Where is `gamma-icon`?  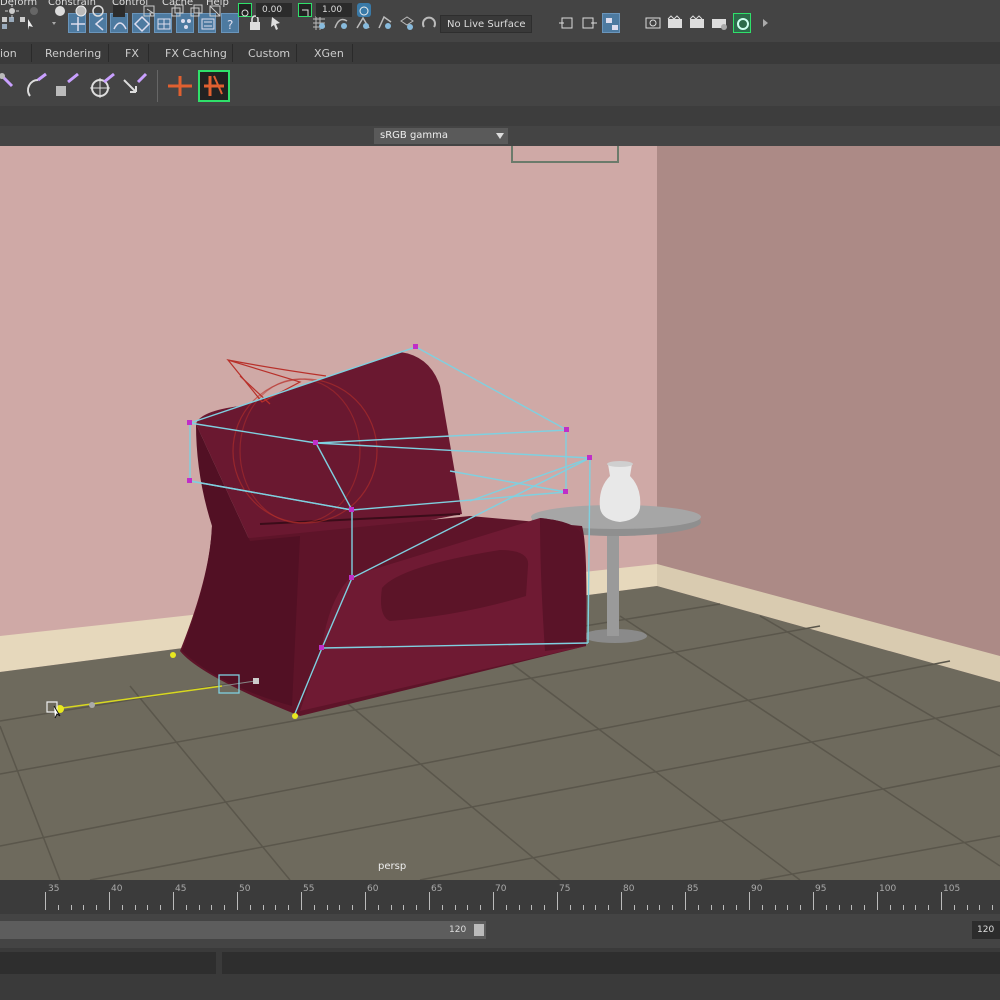 gamma-icon is located at coordinates (305, 10).